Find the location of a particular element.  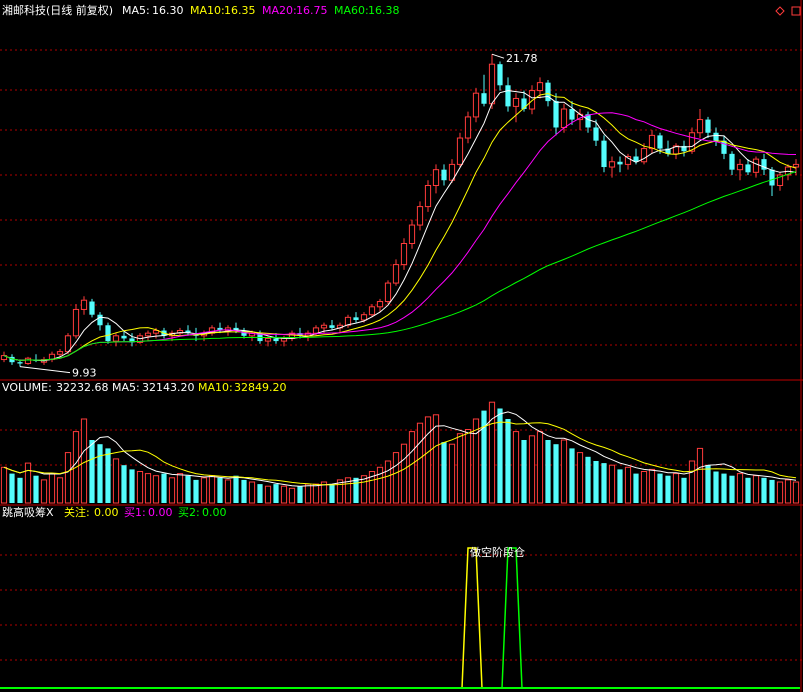

ma20-label: MA20: is located at coordinates (279, 10).